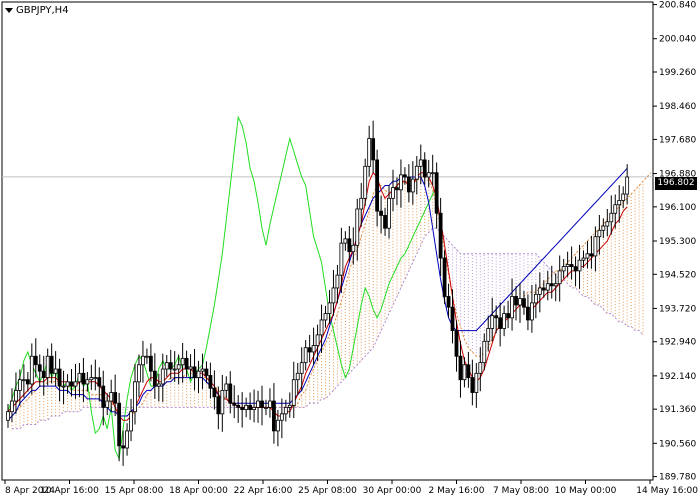  I want to click on y-tick-label: 192.140, so click(677, 377).